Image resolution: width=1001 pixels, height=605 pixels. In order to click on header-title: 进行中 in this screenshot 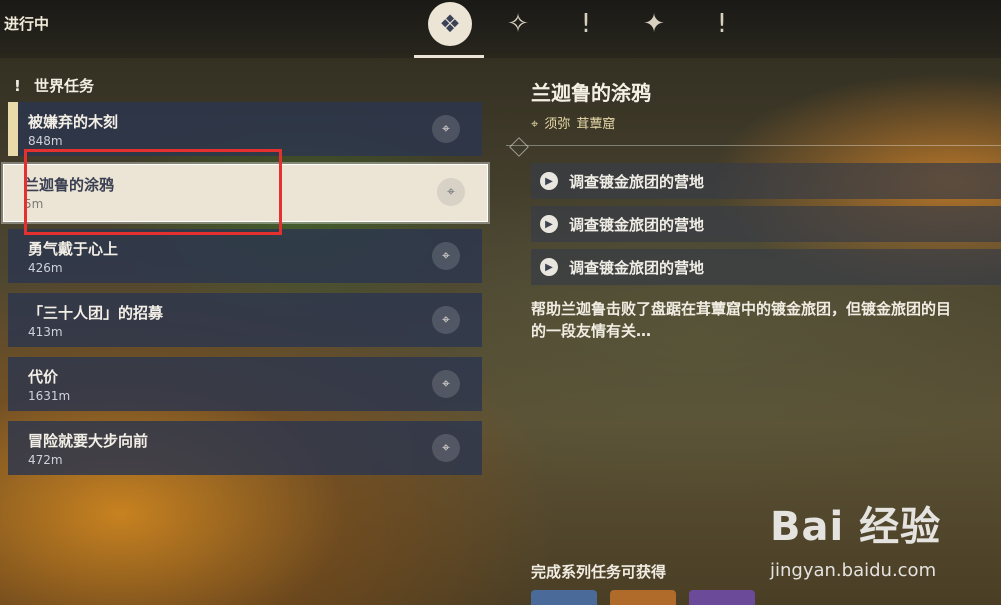, I will do `click(27, 24)`.